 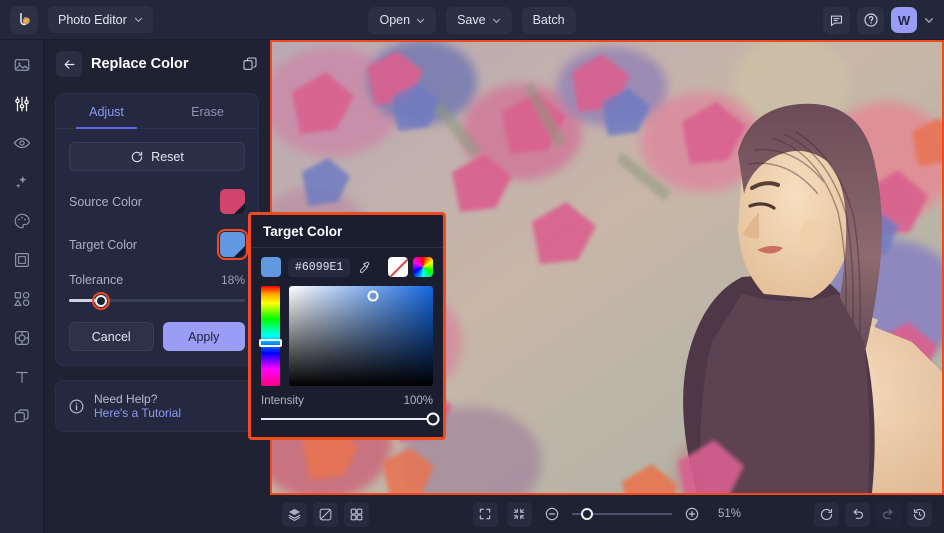 I want to click on no-color-swatch, so click(x=398, y=267).